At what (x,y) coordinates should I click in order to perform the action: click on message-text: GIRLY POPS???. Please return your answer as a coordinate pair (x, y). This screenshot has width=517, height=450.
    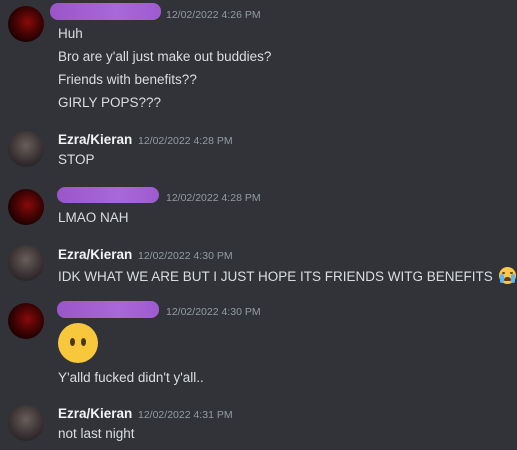
    Looking at the image, I should click on (110, 102).